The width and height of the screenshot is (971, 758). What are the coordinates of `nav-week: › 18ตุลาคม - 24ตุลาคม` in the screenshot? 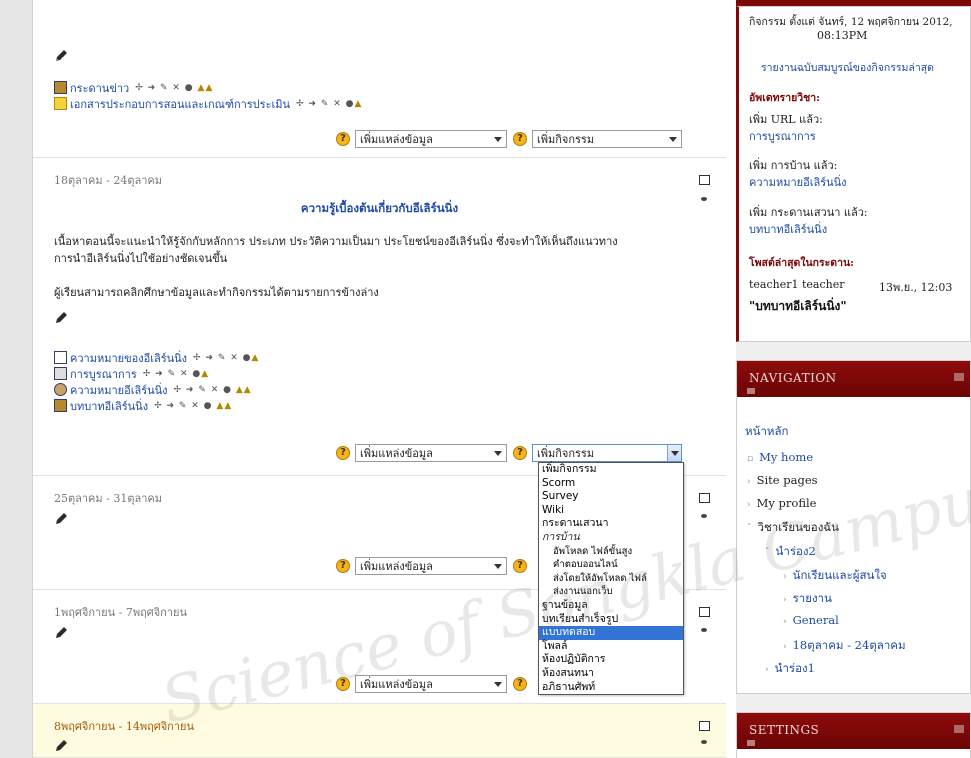 It's located at (844, 646).